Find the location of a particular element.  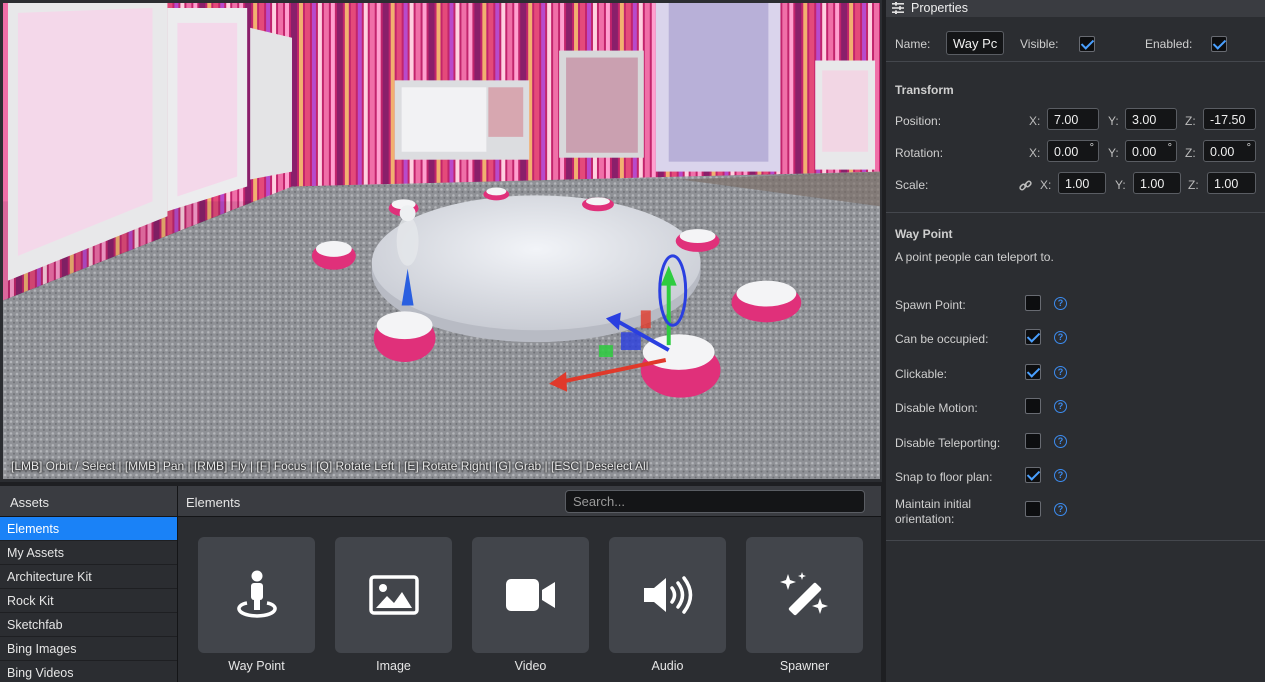

tile-label: Way Point is located at coordinates (256, 666).